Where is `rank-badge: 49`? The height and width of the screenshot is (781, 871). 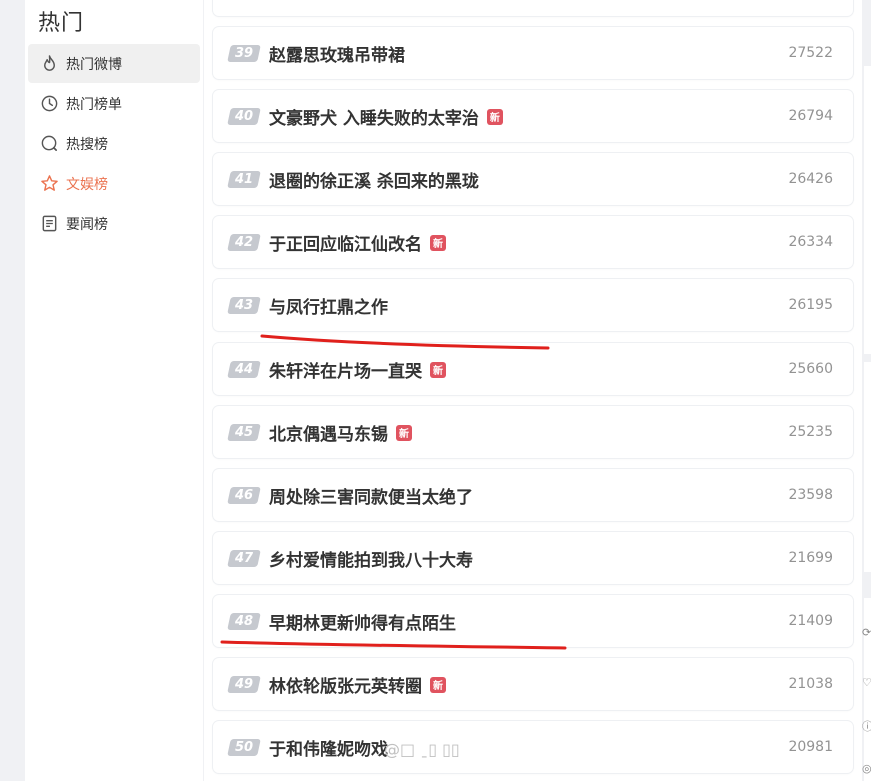 rank-badge: 49 is located at coordinates (244, 684).